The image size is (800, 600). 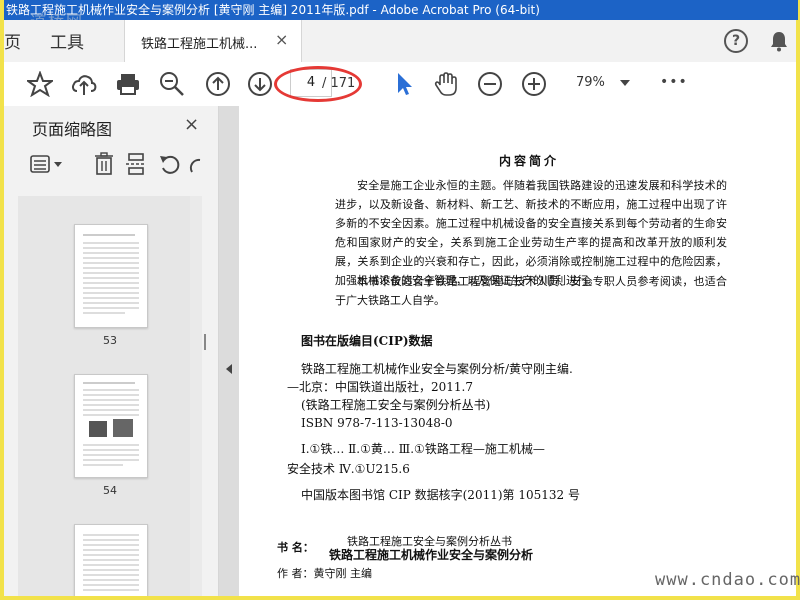 I want to click on zoom-out-icon, so click(x=490, y=84).